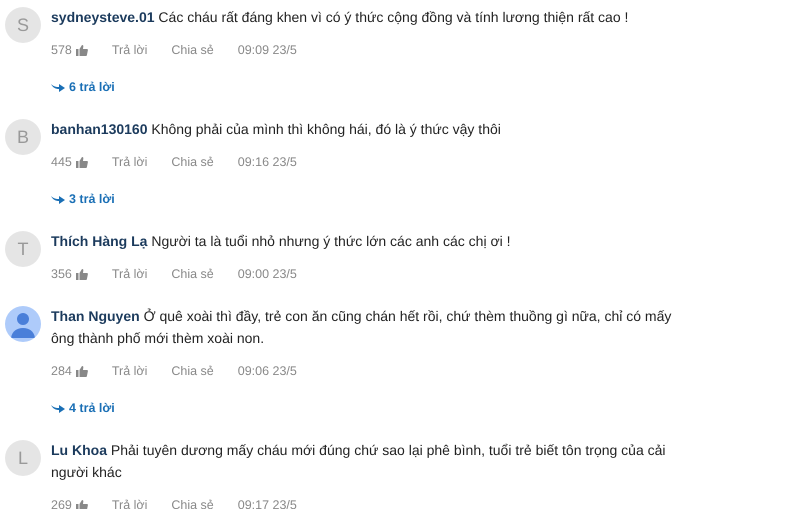 The height and width of the screenshot is (509, 785). I want to click on view-replies-link: 3 trả lời, so click(83, 199).